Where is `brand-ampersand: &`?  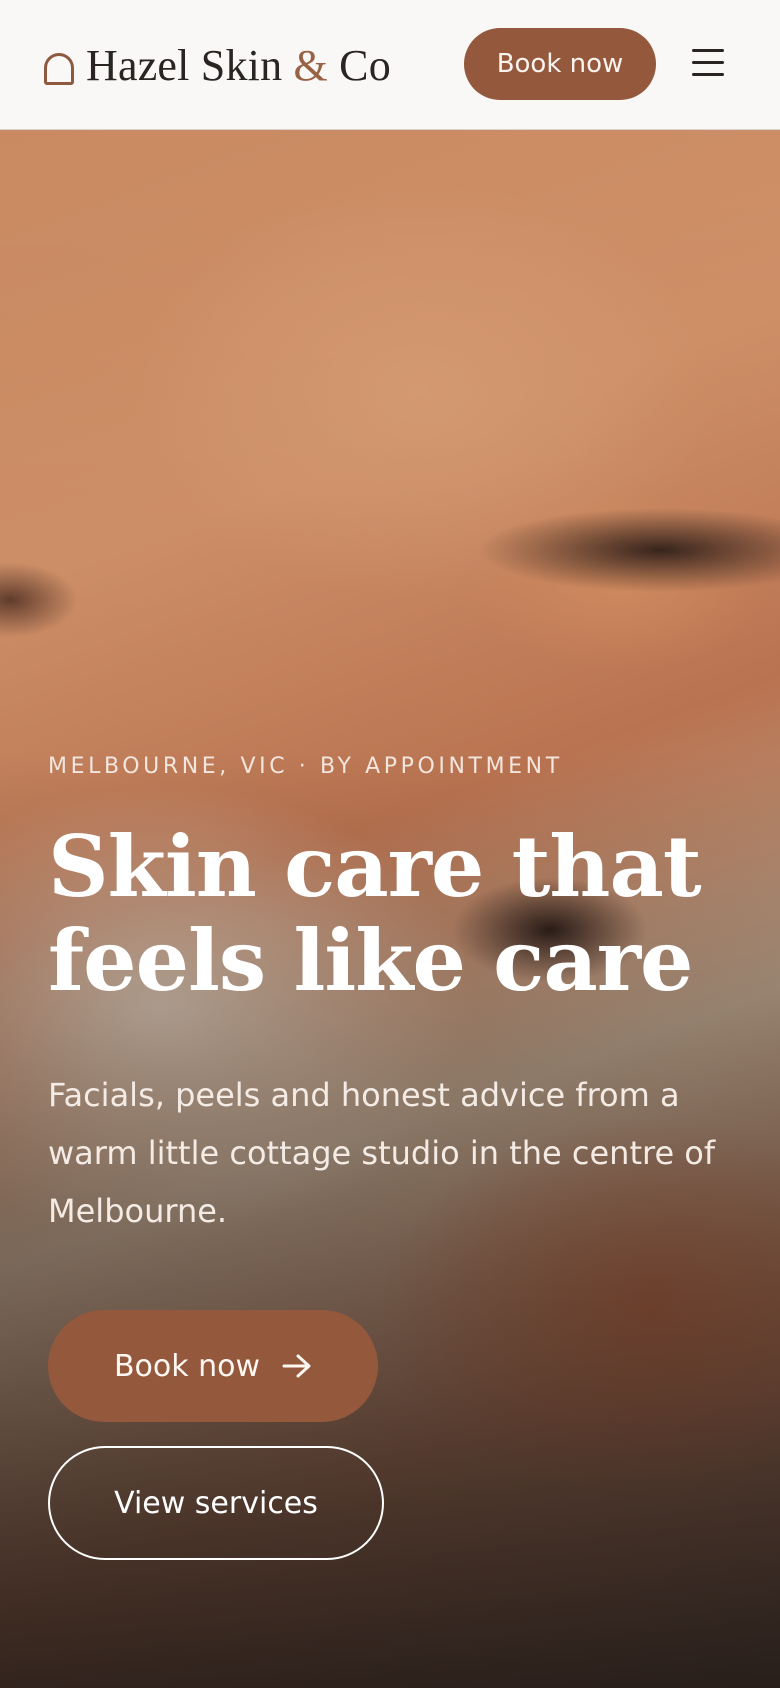 brand-ampersand: & is located at coordinates (310, 65).